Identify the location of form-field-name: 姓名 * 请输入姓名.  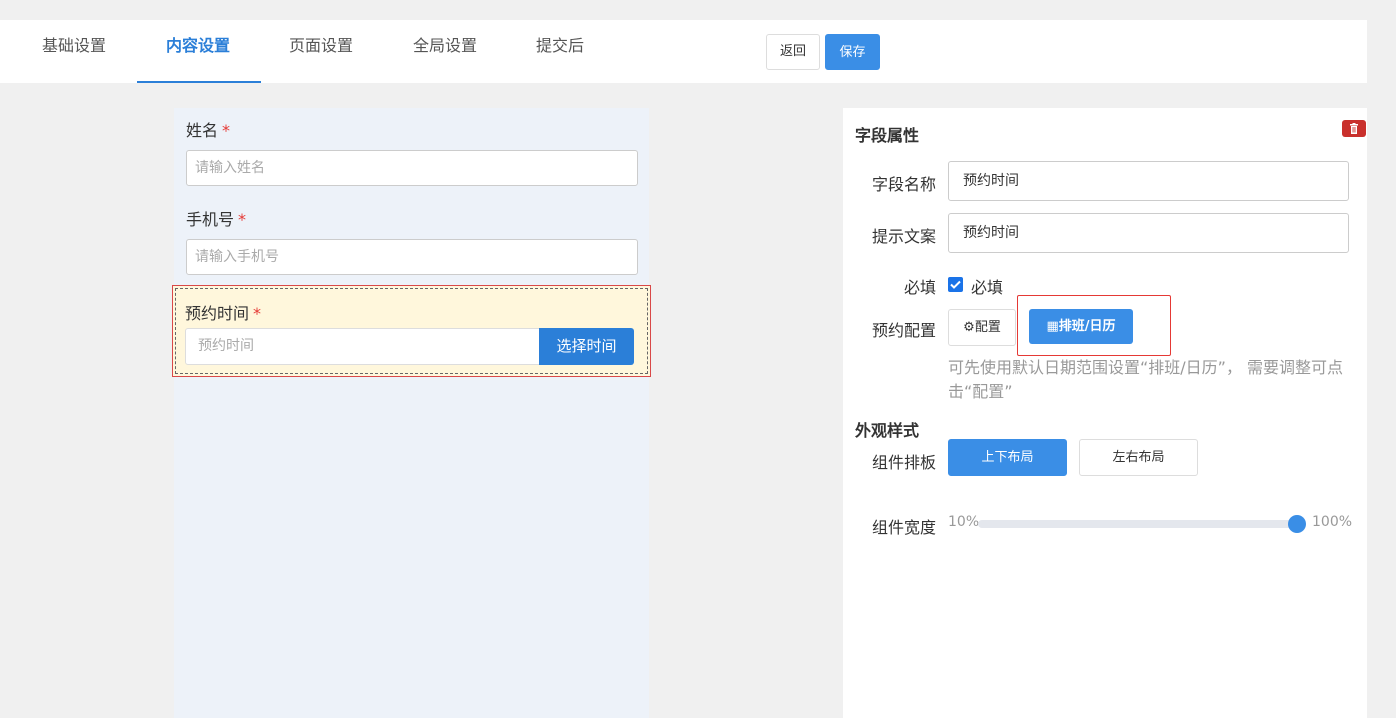
(412, 153).